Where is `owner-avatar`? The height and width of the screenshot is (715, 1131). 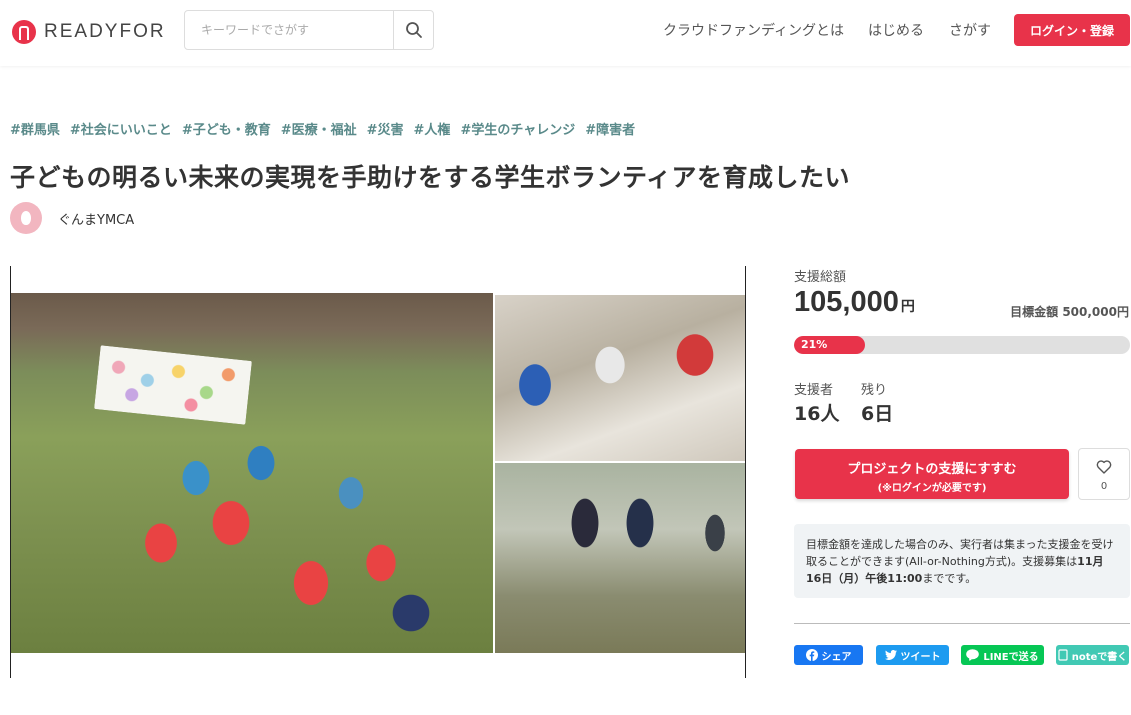
owner-avatar is located at coordinates (26, 218).